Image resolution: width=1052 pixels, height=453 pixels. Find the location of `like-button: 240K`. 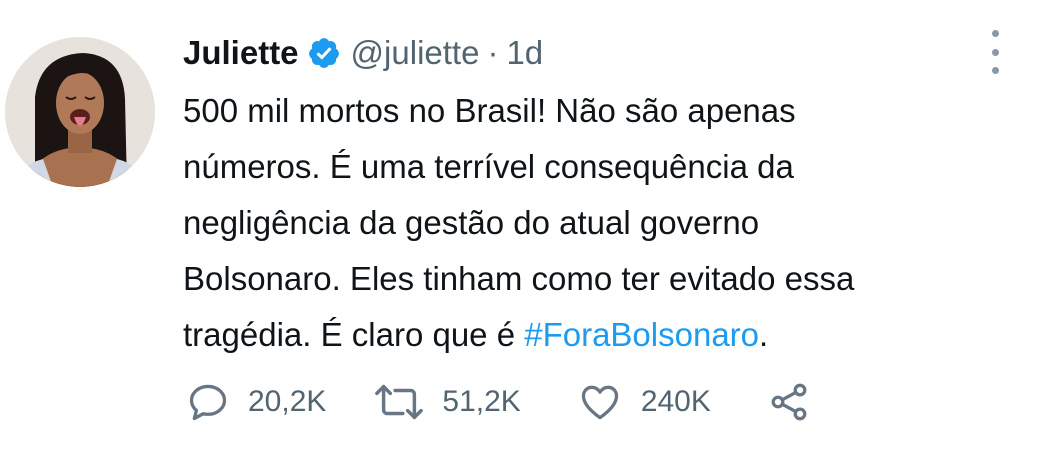

like-button: 240K is located at coordinates (644, 402).